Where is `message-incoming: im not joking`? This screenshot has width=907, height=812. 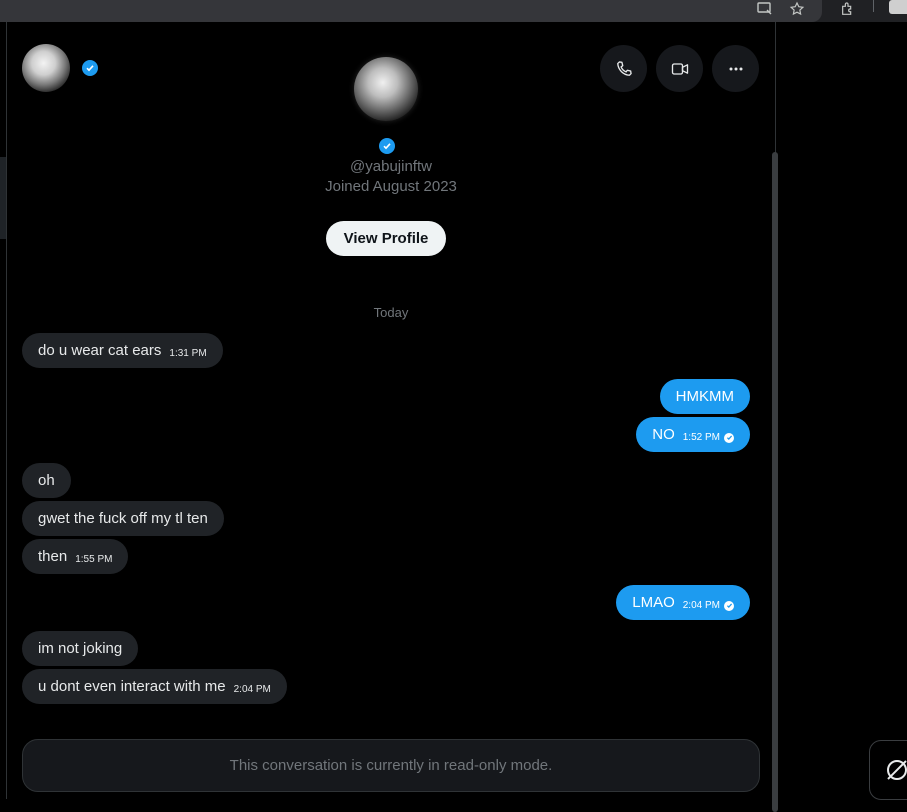 message-incoming: im not joking is located at coordinates (80, 648).